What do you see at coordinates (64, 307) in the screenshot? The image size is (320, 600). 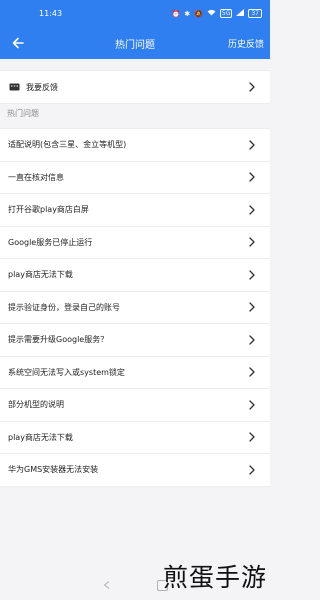 I see `list-item-label: 提示验证身份，登录自己的账号` at bounding box center [64, 307].